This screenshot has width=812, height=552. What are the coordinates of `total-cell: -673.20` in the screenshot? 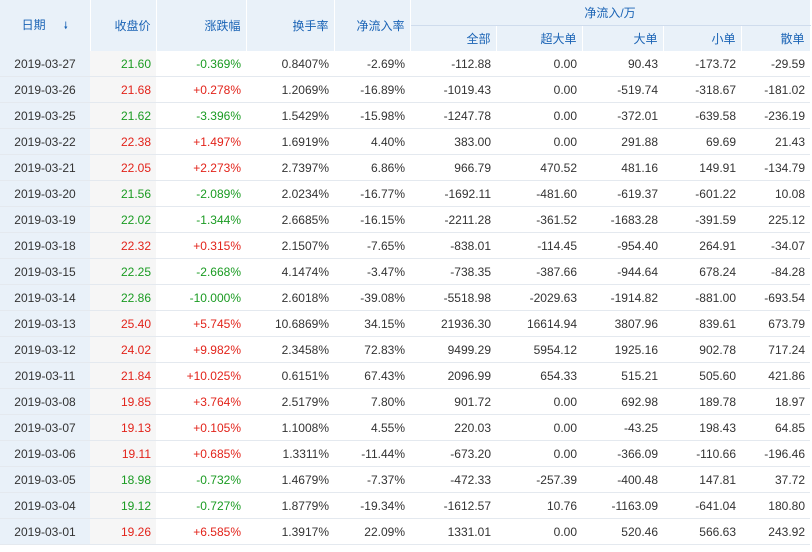 It's located at (453, 453).